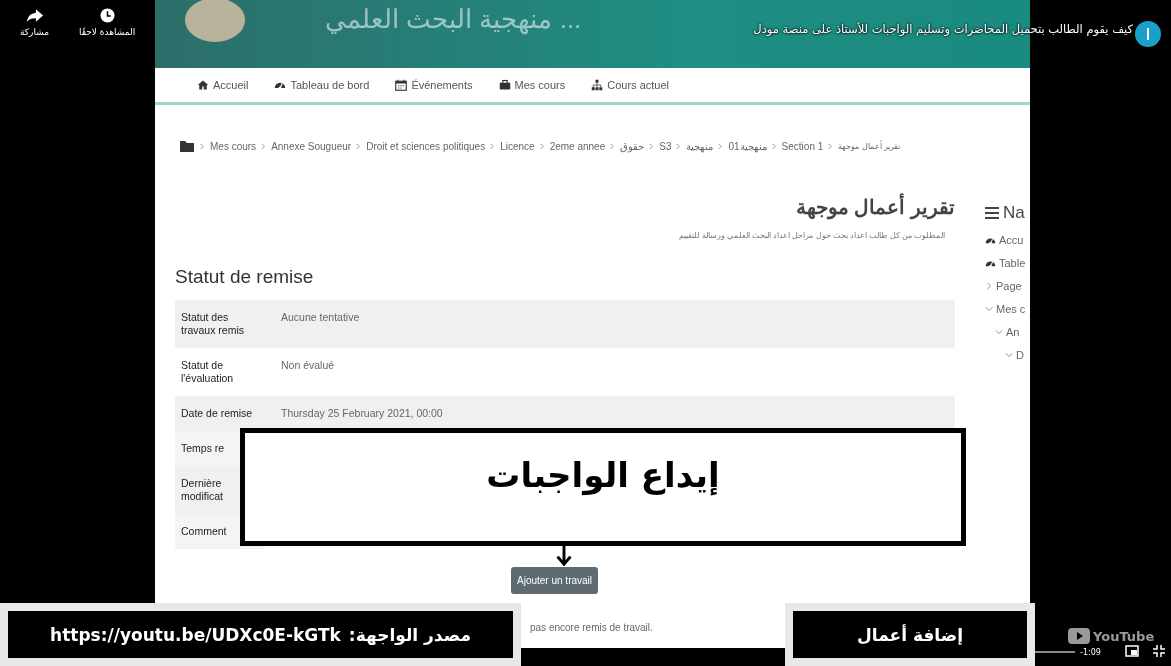 The image size is (1171, 666). Describe the element at coordinates (107, 15) in the screenshot. I see `clock-icon` at that location.